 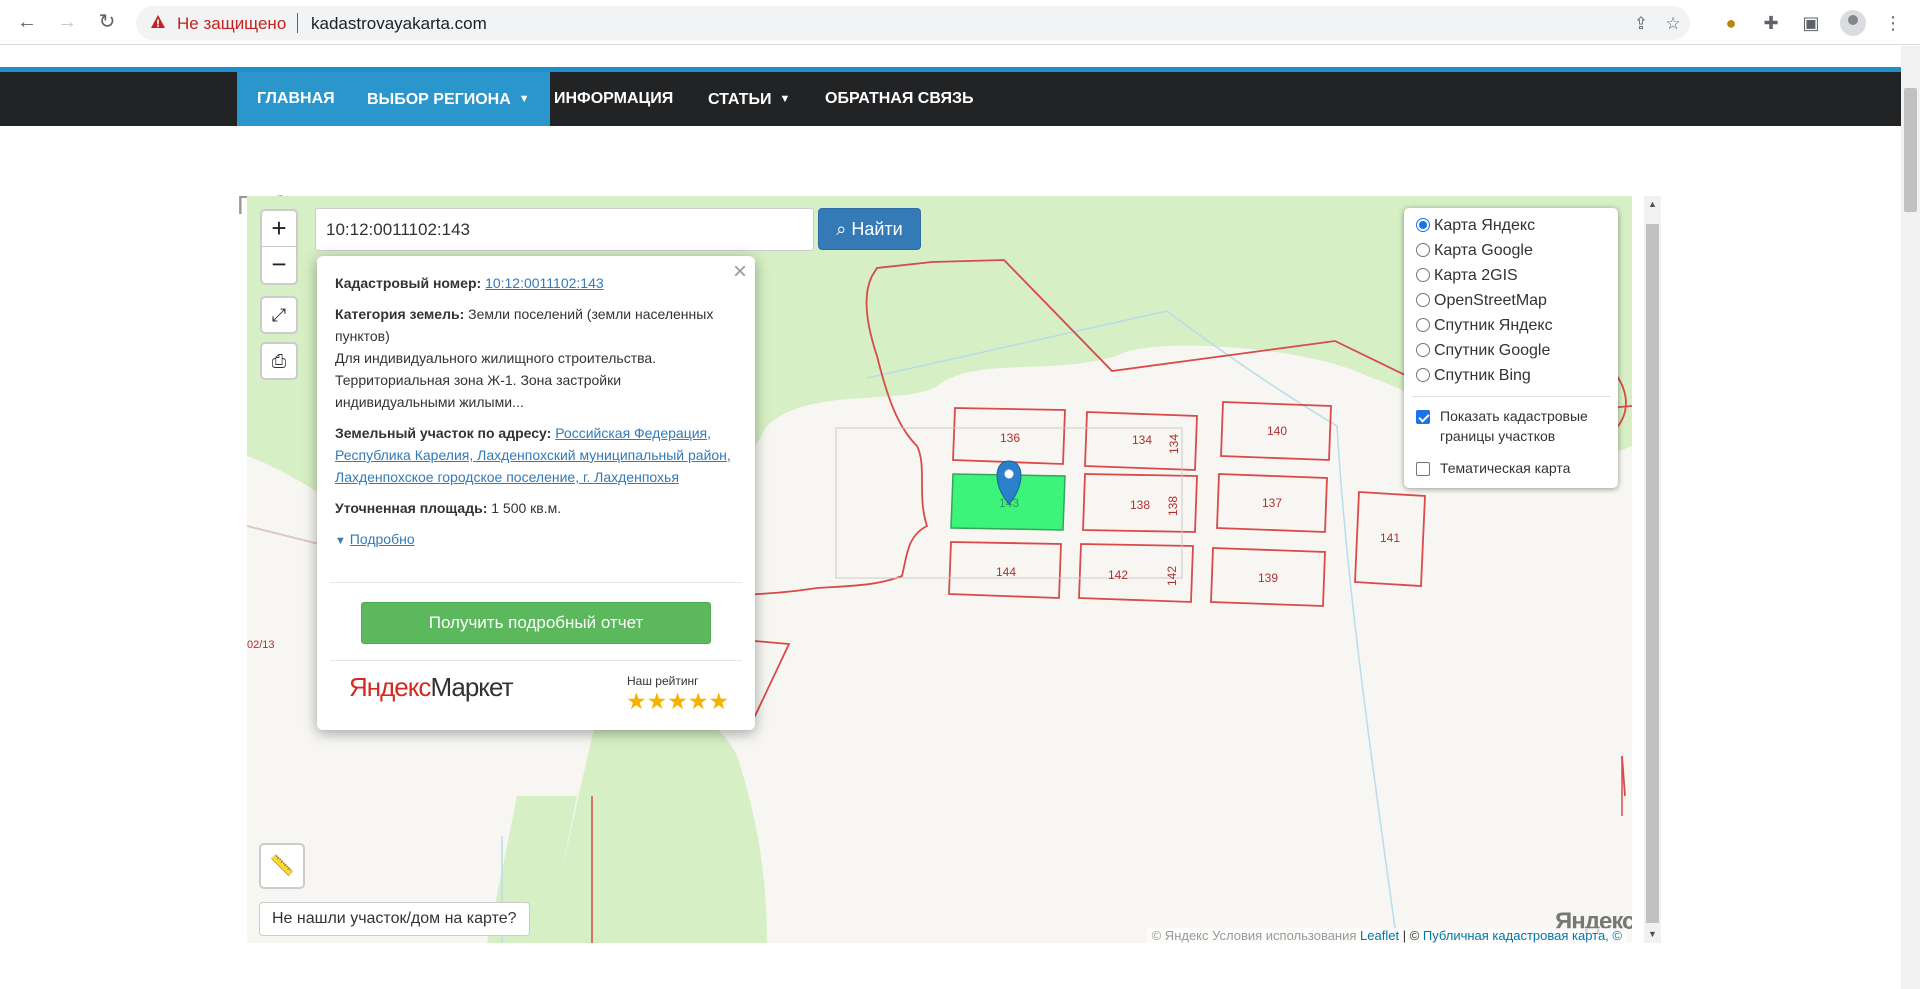 What do you see at coordinates (1910, 150) in the screenshot?
I see `page-scroll-thumb` at bounding box center [1910, 150].